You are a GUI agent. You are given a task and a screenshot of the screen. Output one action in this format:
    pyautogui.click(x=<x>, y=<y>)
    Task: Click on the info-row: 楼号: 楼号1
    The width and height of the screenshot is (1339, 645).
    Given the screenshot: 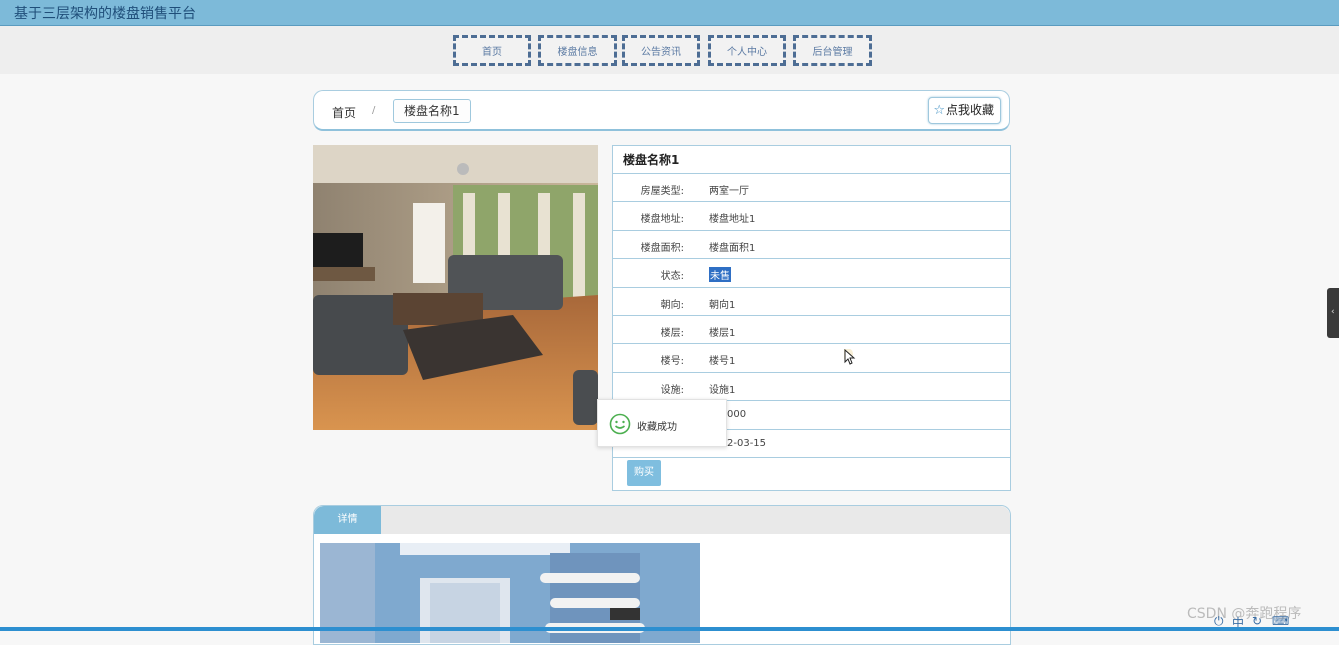 What is the action you would take?
    pyautogui.click(x=811, y=358)
    